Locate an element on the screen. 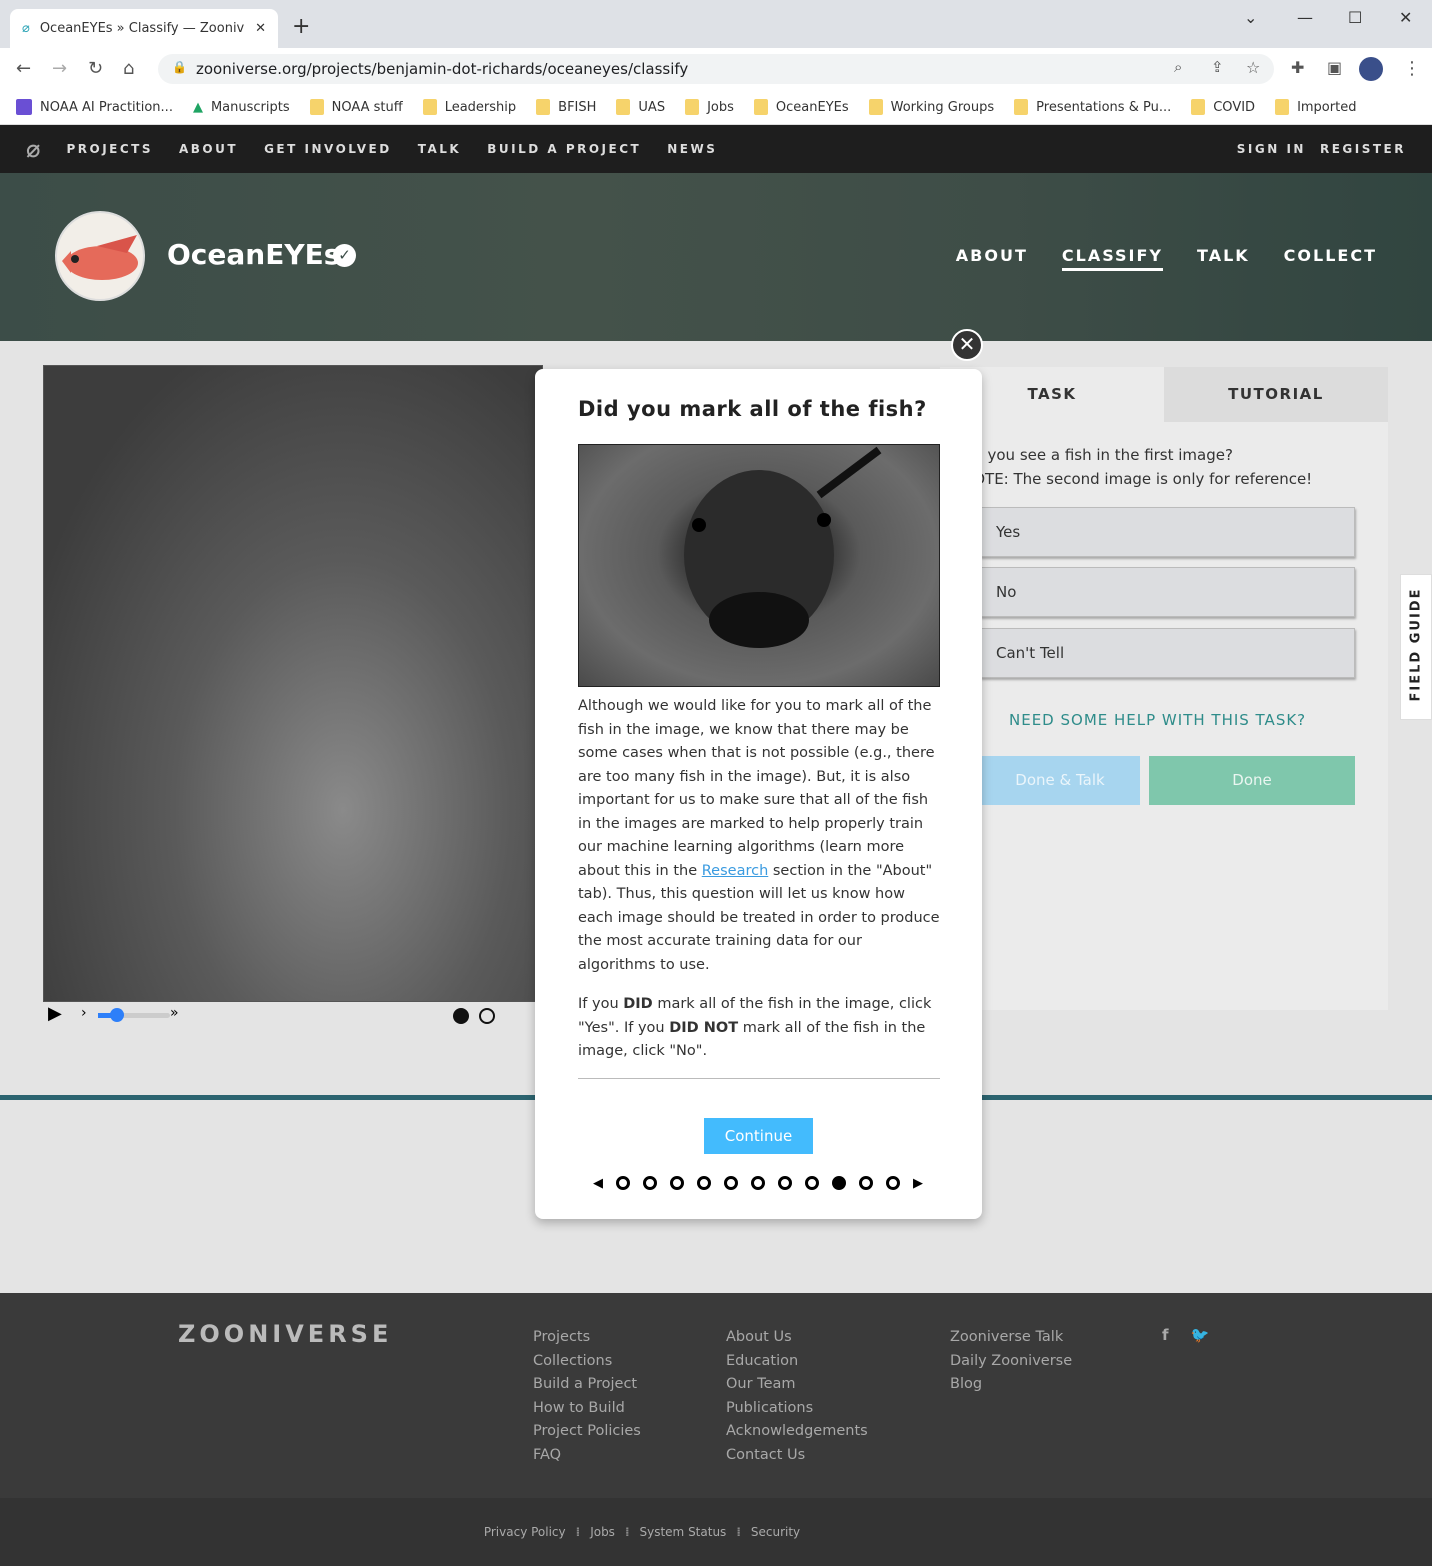 The height and width of the screenshot is (1566, 1432). answer-yes: Yes is located at coordinates (1167, 532).